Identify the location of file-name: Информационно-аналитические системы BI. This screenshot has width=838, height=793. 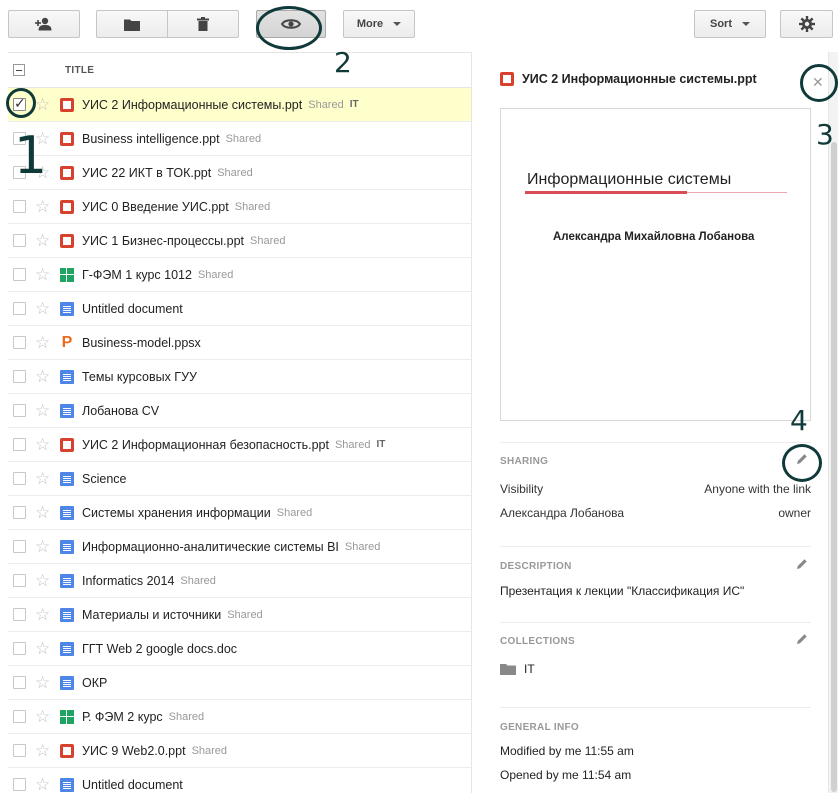
(210, 547).